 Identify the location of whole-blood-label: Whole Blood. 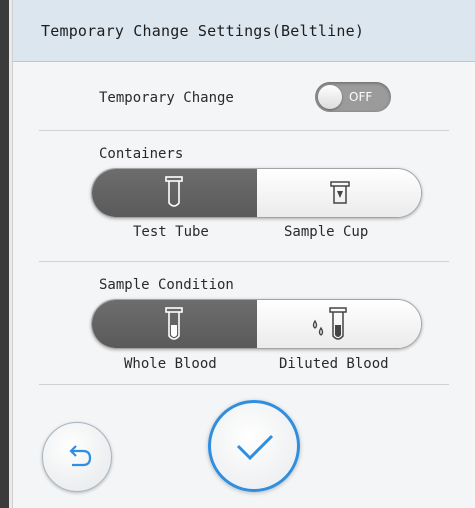
(170, 364).